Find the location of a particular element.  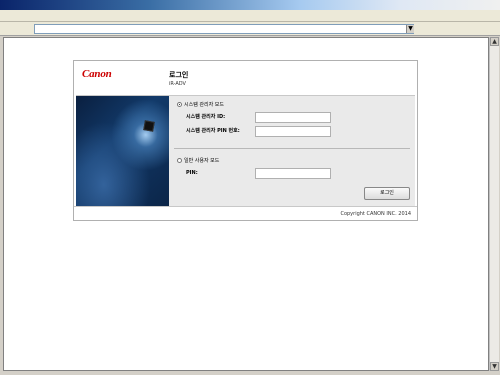

canon-logo: Canon is located at coordinates (97, 74).